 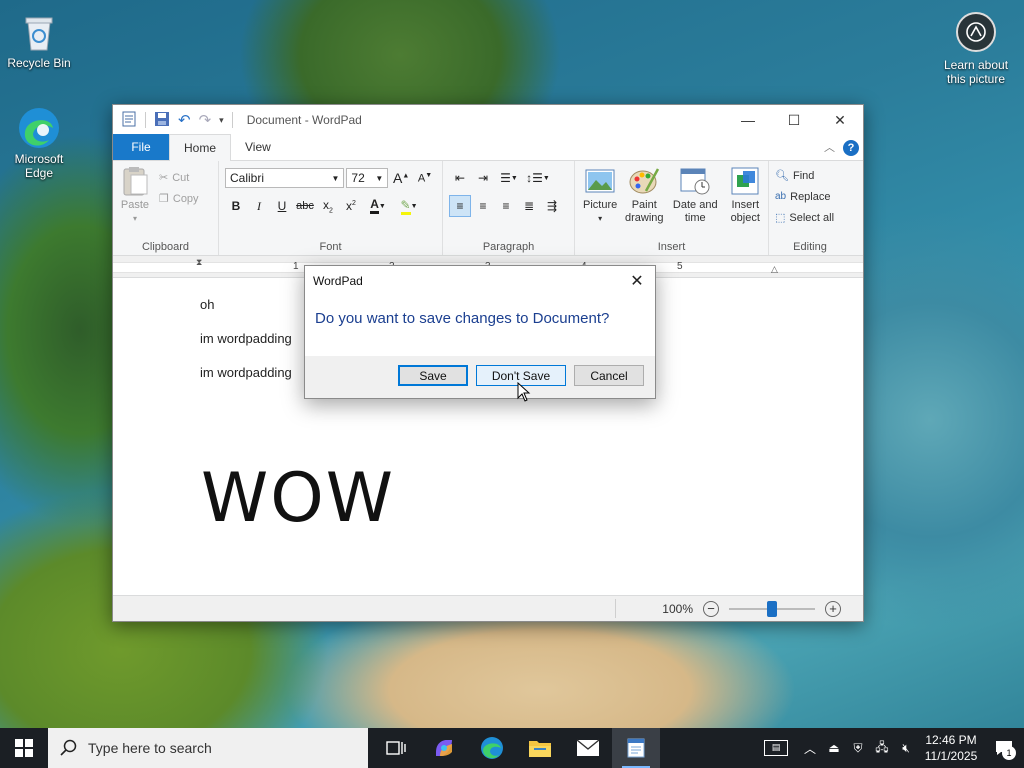 What do you see at coordinates (433, 375) in the screenshot?
I see `save-button: Save` at bounding box center [433, 375].